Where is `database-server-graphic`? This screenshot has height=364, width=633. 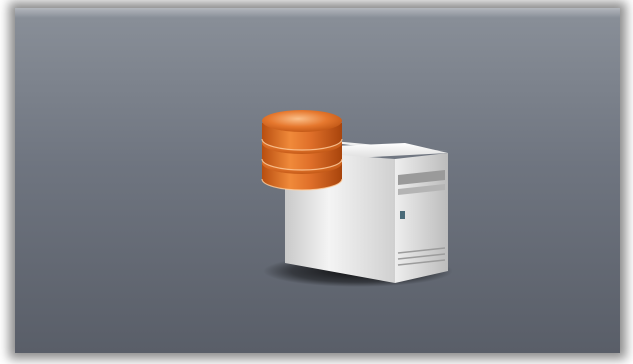
database-server-graphic is located at coordinates (357, 198).